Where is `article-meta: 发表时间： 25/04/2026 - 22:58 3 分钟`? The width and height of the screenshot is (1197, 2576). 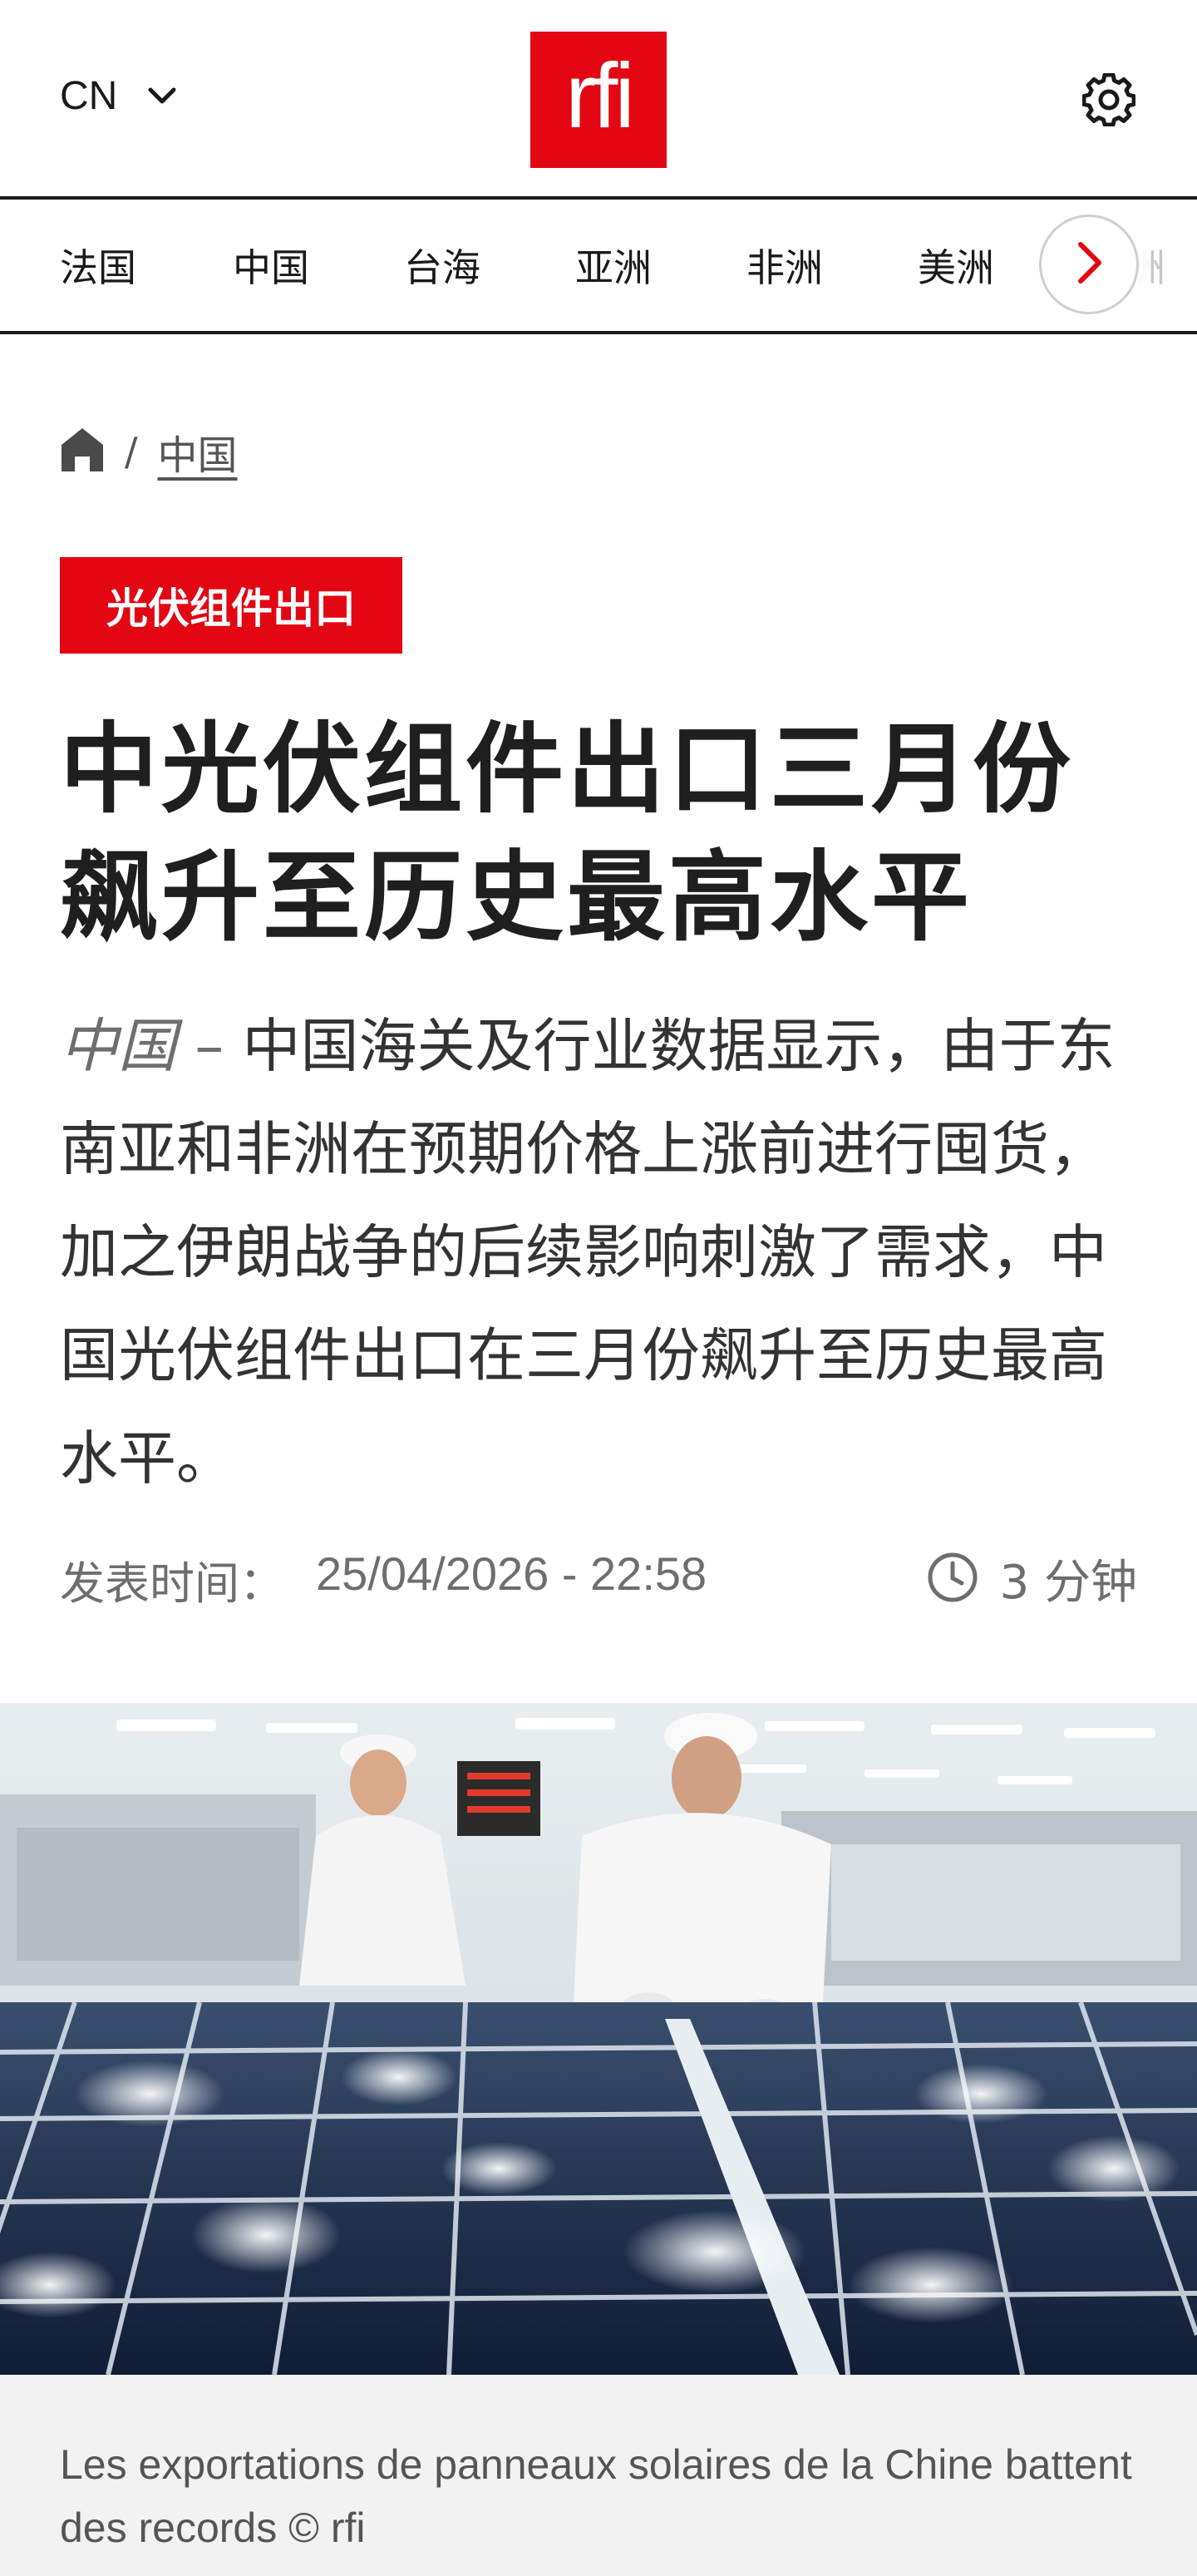 article-meta: 发表时间： 25/04/2026 - 22:58 3 分钟 is located at coordinates (598, 1575).